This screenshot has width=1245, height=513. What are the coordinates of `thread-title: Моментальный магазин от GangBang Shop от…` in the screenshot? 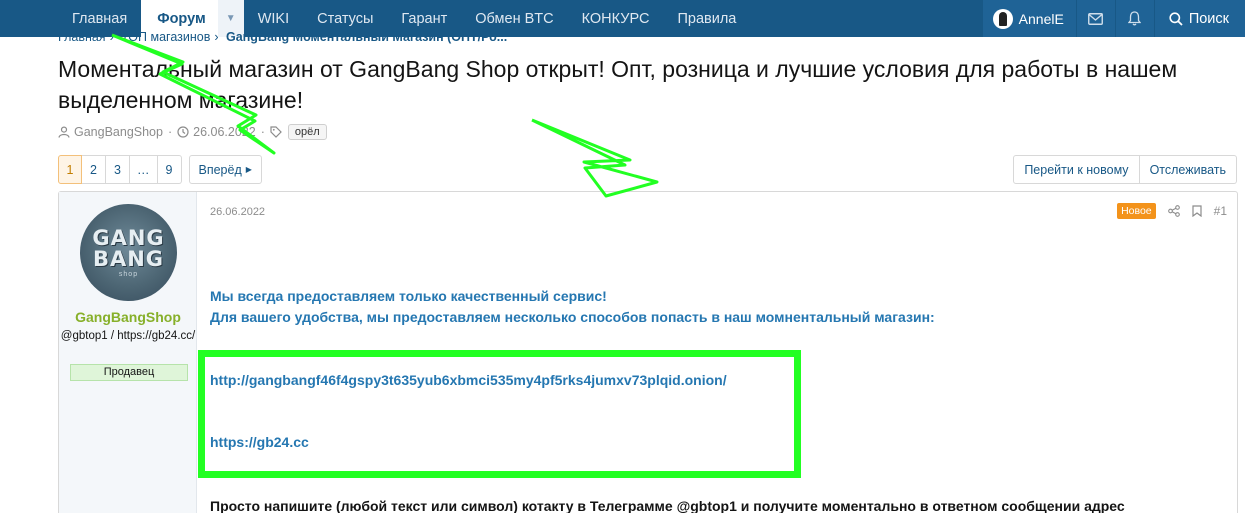 It's located at (618, 84).